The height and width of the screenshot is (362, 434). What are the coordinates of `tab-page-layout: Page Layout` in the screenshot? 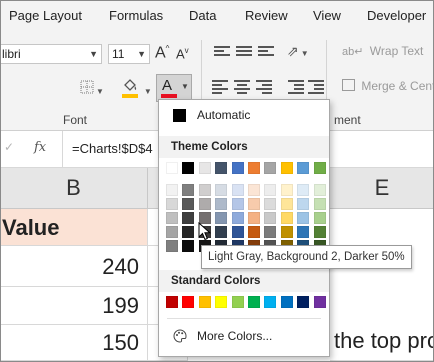 It's located at (45, 15).